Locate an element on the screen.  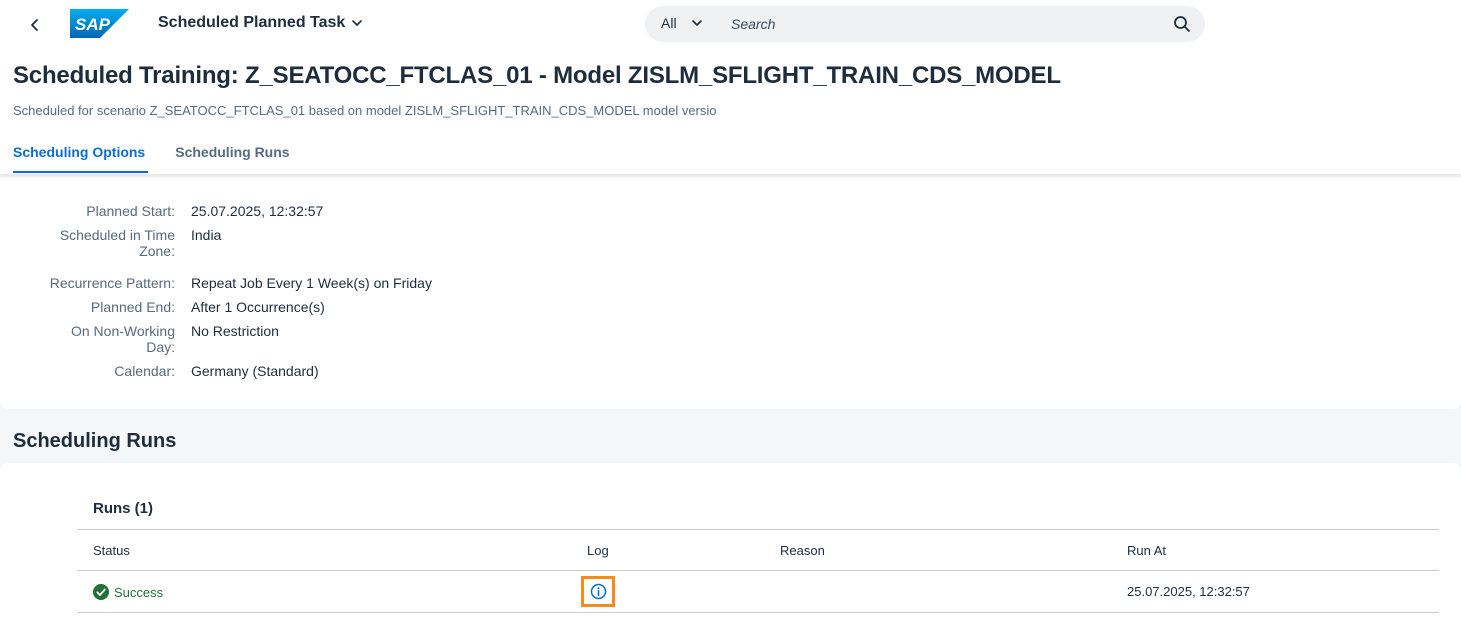
timezone-value: India is located at coordinates (206, 235).